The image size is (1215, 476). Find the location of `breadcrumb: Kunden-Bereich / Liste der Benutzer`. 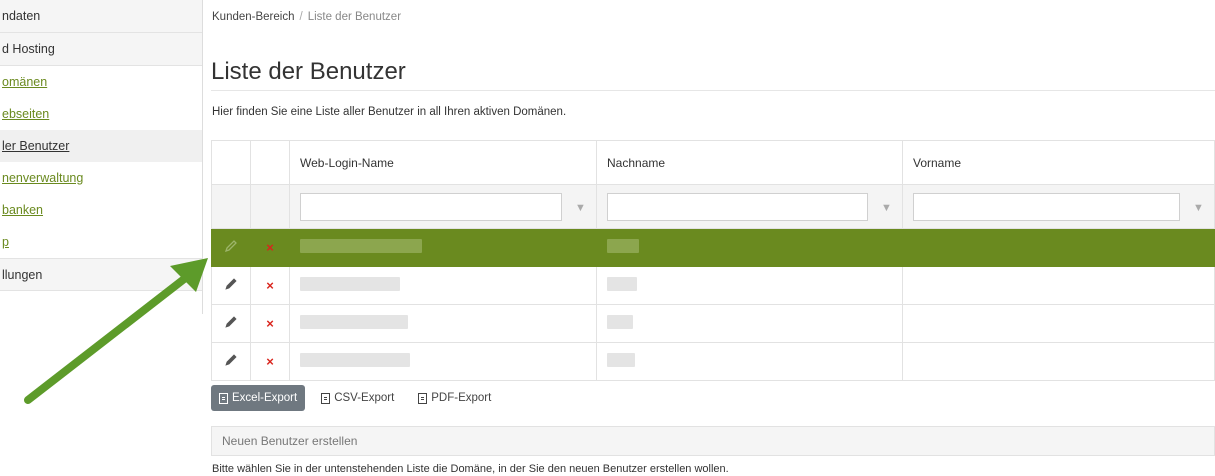

breadcrumb: Kunden-Bereich / Liste der Benutzer is located at coordinates (306, 17).